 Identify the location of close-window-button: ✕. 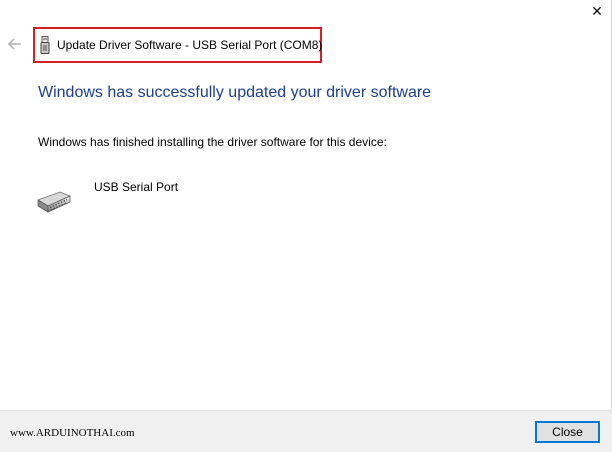
(597, 11).